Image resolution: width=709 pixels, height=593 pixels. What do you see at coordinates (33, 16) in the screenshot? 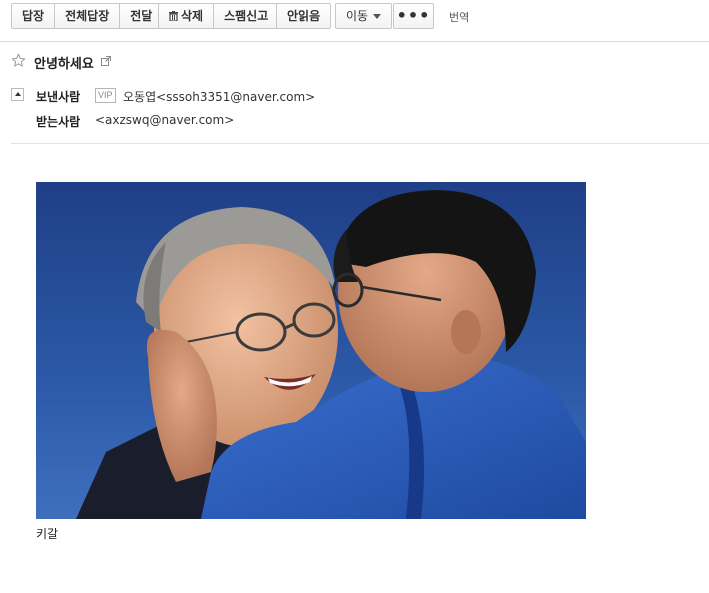
I see `reply-button: 답장` at bounding box center [33, 16].